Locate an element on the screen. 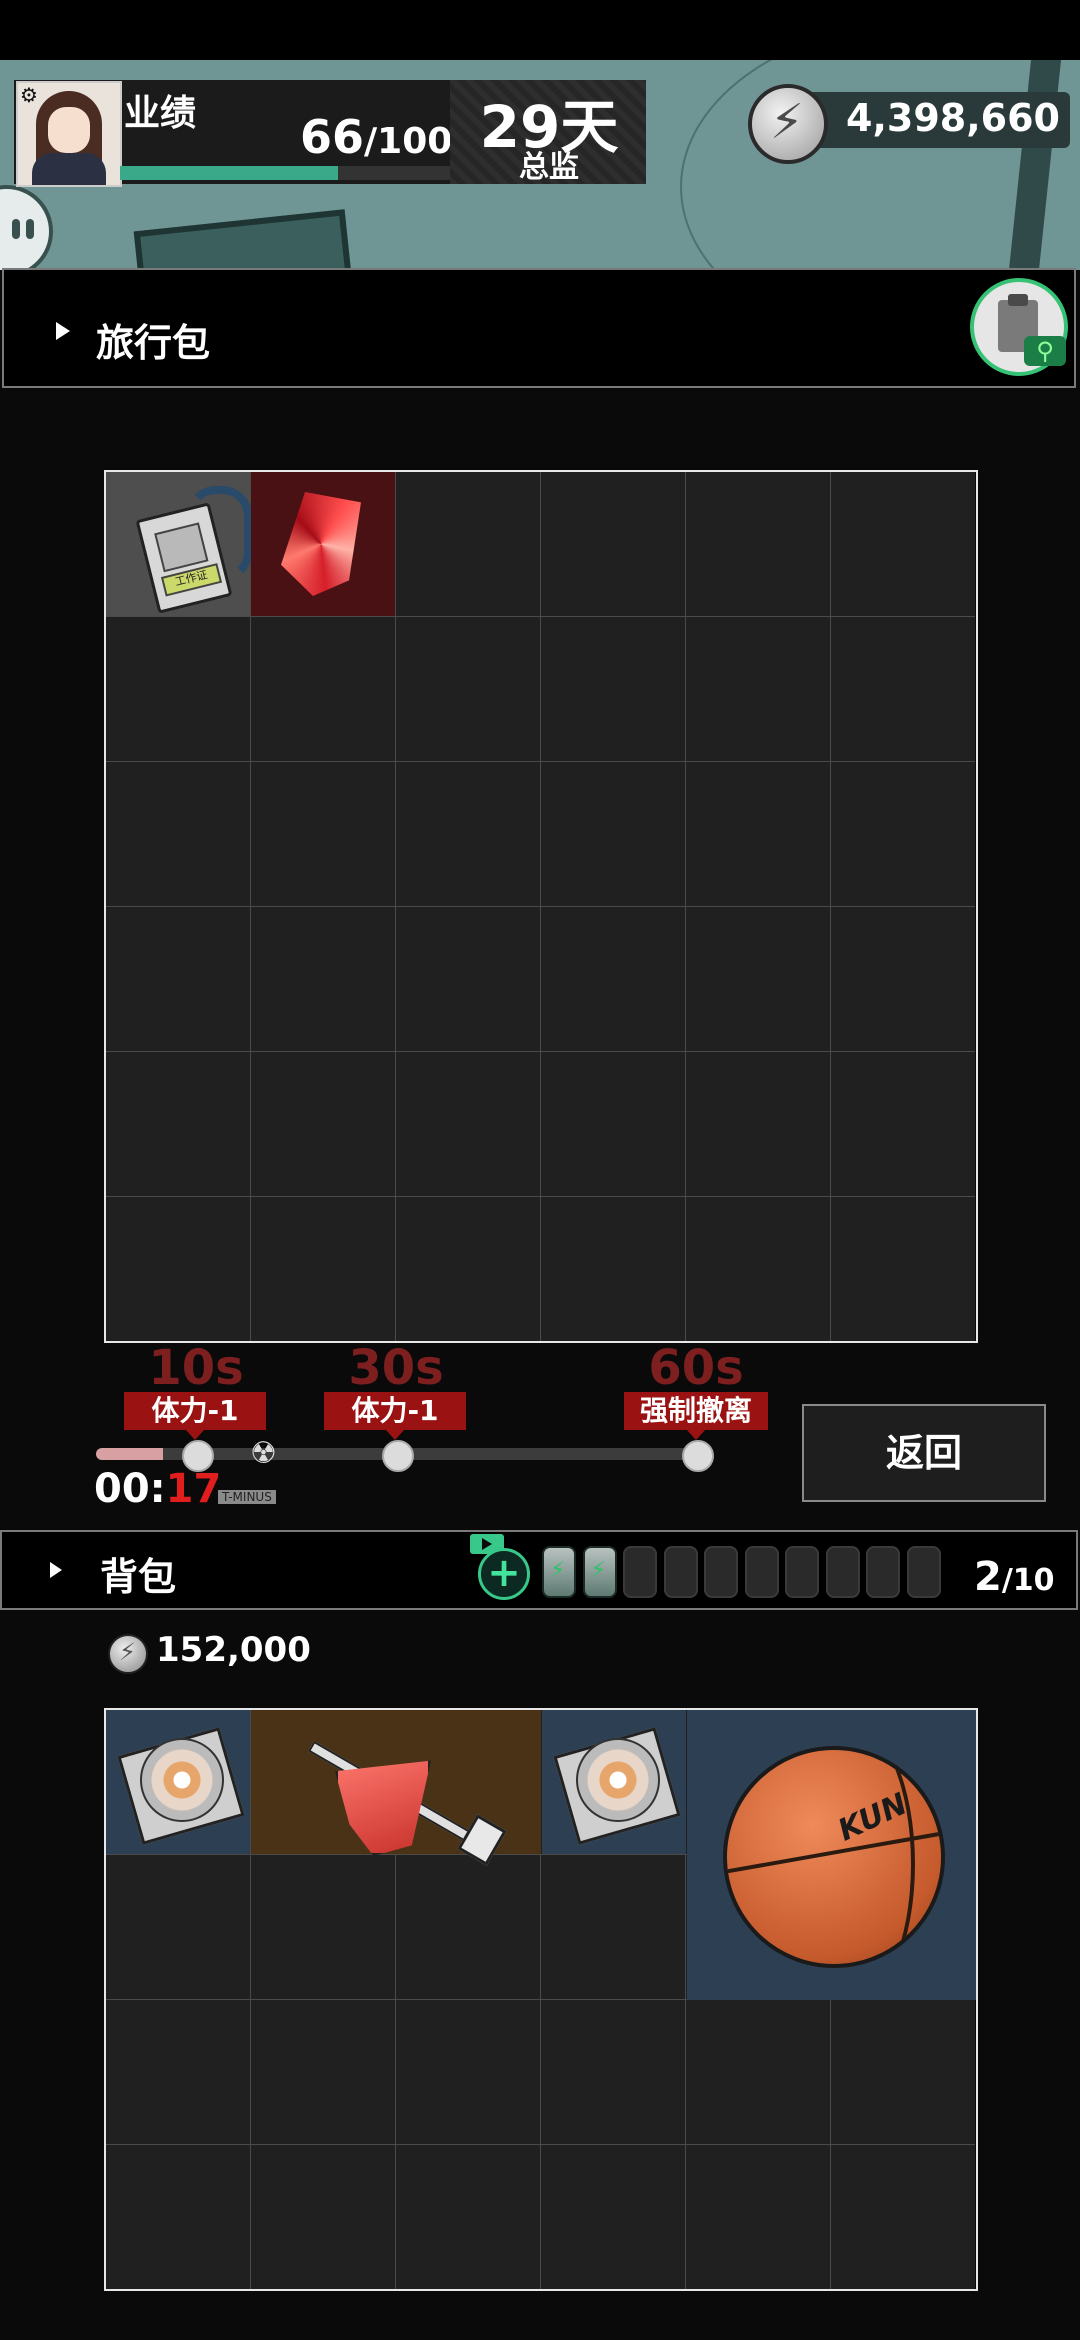 This screenshot has height=2340, width=1080. gear-icon: ⚙ is located at coordinates (29, 95).